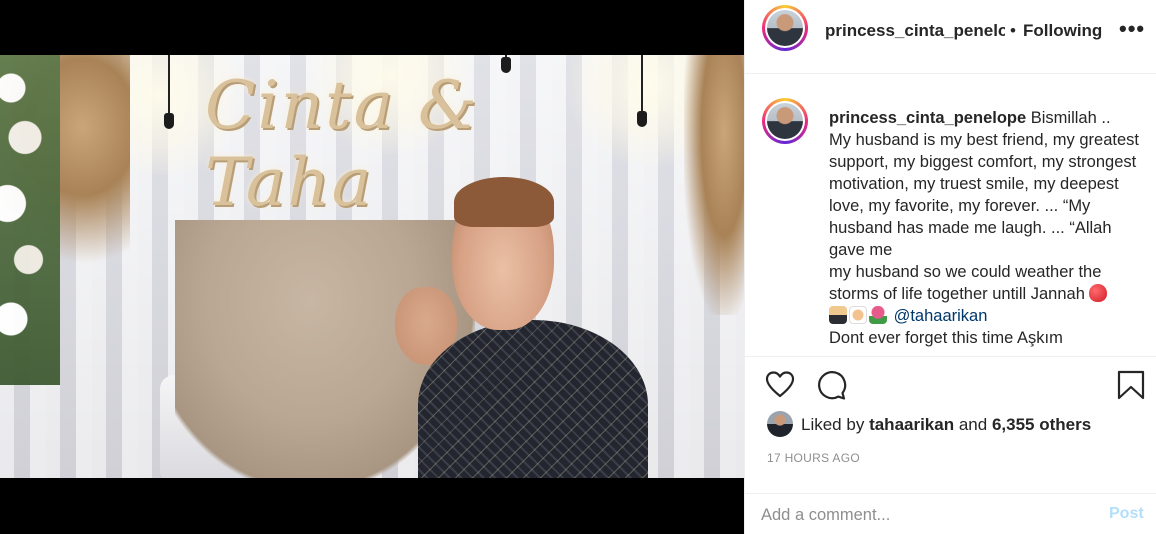 The image size is (1156, 534). What do you see at coordinates (1062, 31) in the screenshot?
I see `following-button: Following` at bounding box center [1062, 31].